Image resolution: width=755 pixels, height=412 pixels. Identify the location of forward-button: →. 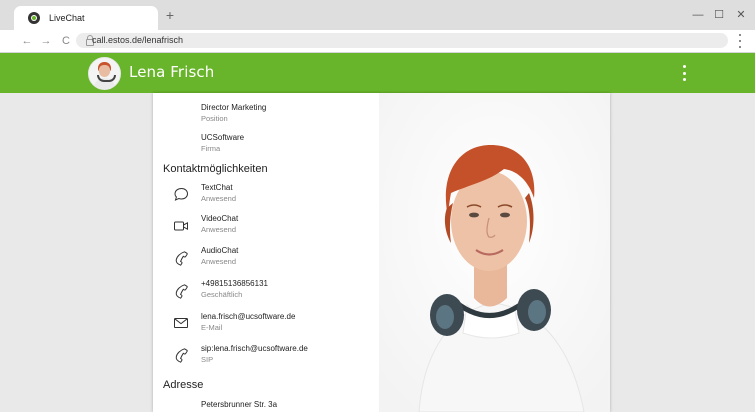
(46, 41).